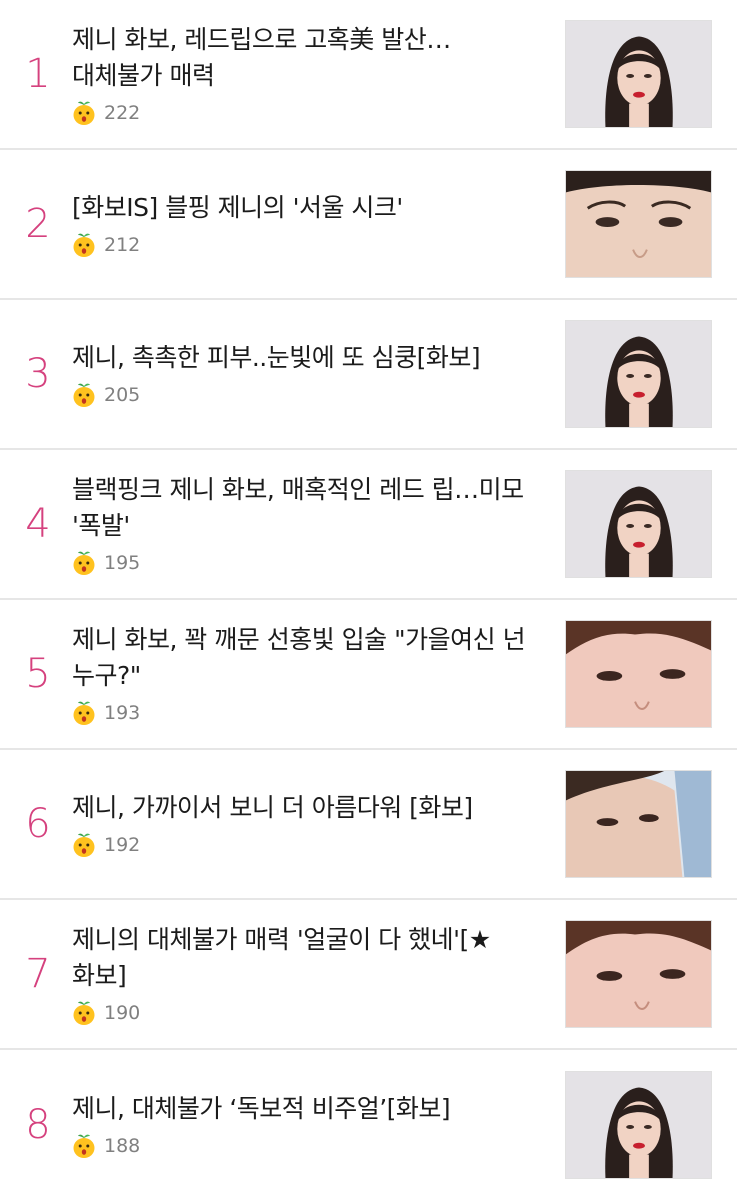 The image size is (737, 1200). What do you see at coordinates (304, 358) in the screenshot?
I see `article-title: 제니, 촉촉한 피부..눈빛에 또 심쿵[화보]` at bounding box center [304, 358].